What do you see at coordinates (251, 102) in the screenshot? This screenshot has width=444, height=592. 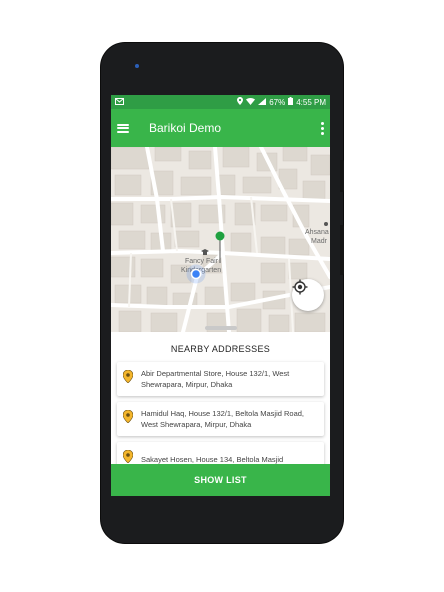 I see `wifi-icon` at bounding box center [251, 102].